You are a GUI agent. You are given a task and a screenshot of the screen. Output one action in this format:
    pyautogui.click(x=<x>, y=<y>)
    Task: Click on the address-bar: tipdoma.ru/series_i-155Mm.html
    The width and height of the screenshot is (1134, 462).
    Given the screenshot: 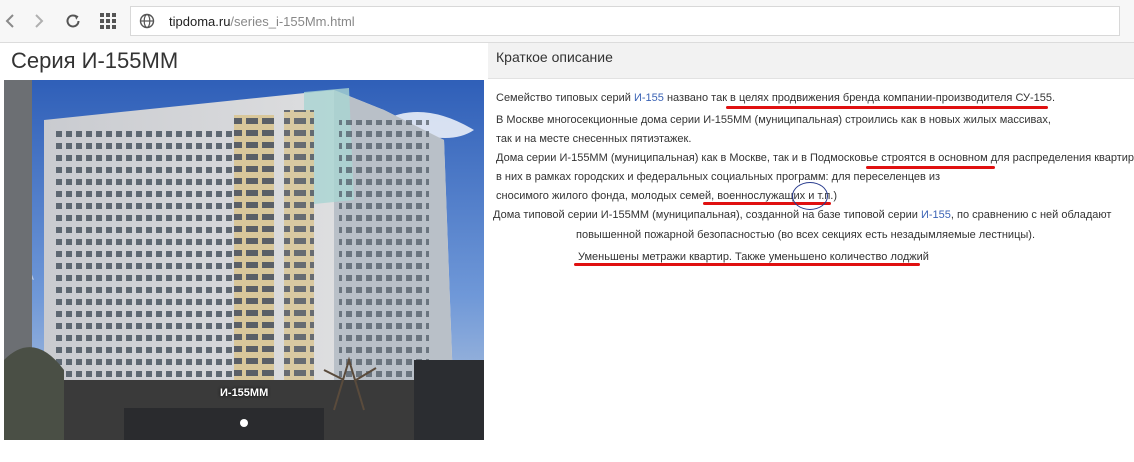 What is the action you would take?
    pyautogui.click(x=625, y=21)
    